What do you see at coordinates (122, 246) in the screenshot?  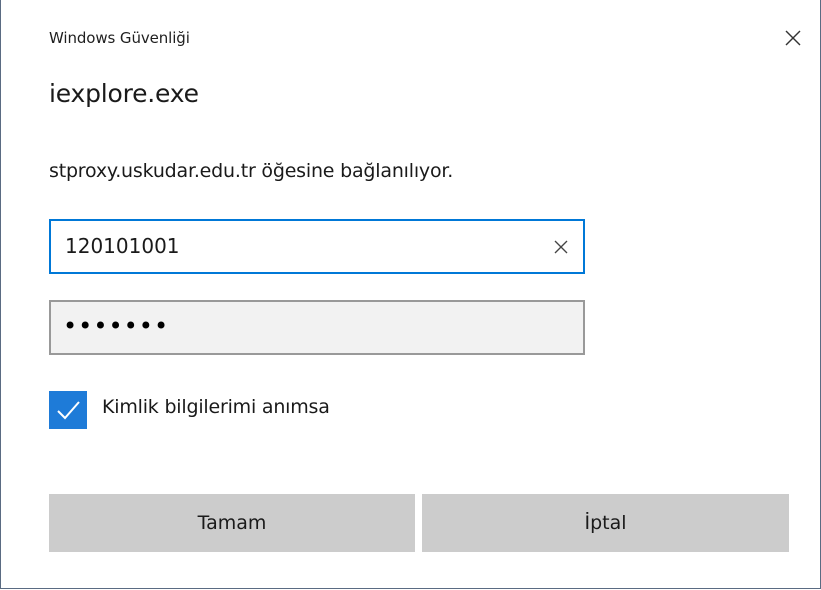 I see `username-value: 120101001` at bounding box center [122, 246].